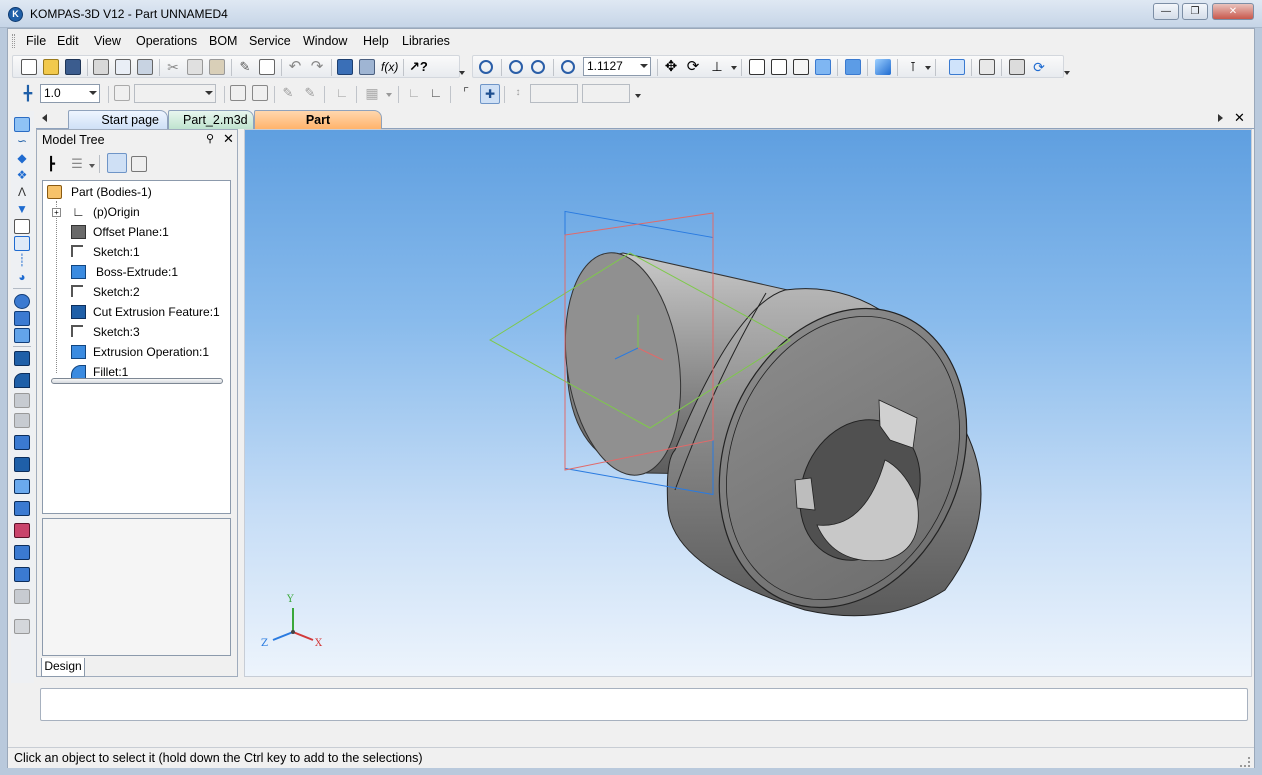  Describe the element at coordinates (779, 67) in the screenshot. I see `hidden-lines-visible-icon` at that location.